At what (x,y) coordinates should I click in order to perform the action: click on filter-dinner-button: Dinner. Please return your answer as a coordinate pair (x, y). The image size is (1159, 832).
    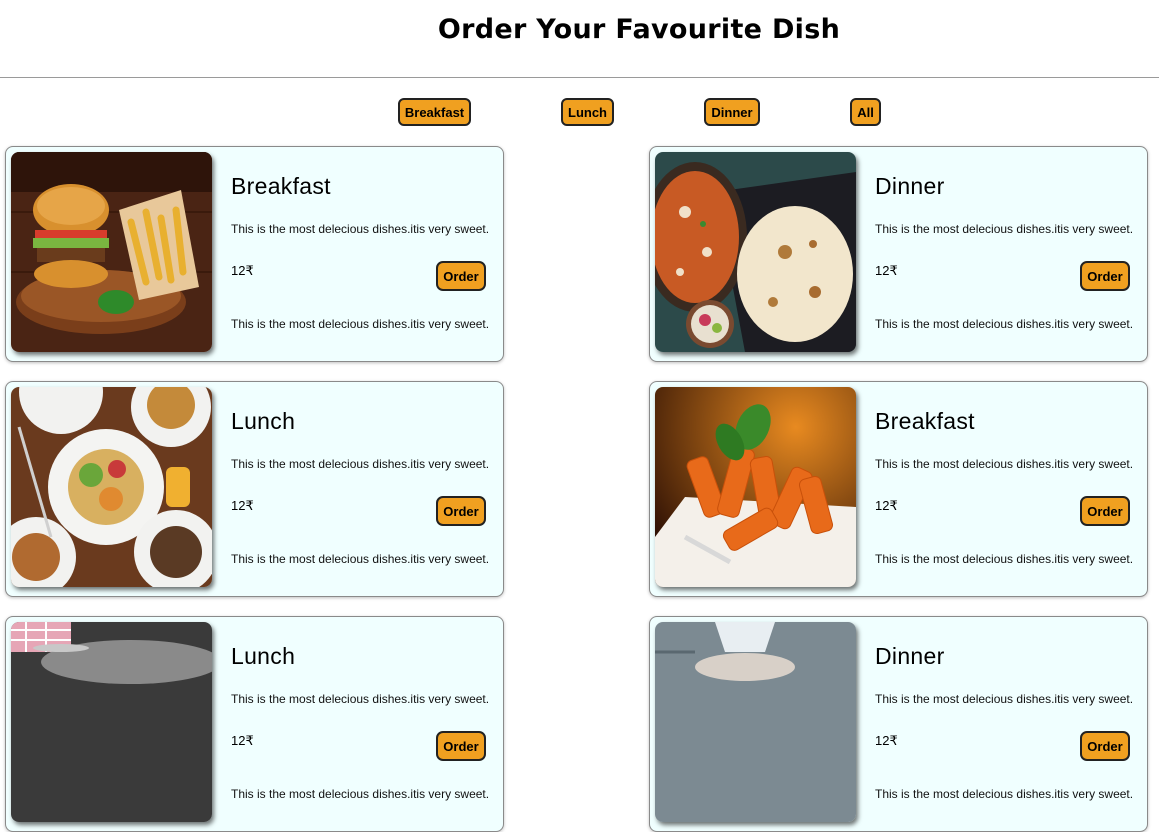
    Looking at the image, I should click on (732, 112).